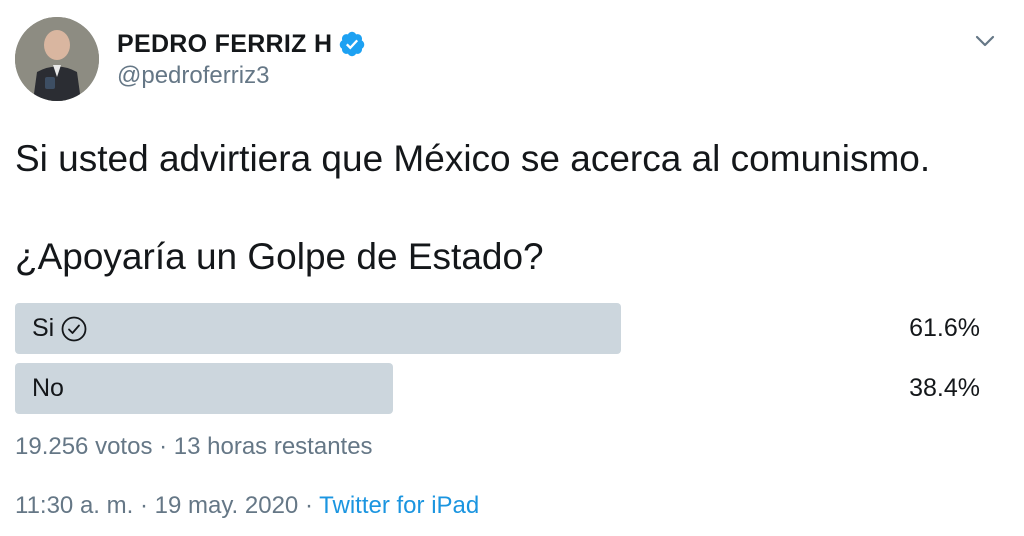 The height and width of the screenshot is (536, 1024). What do you see at coordinates (193, 76) in the screenshot?
I see `author-handle: @pedroferriz3` at bounding box center [193, 76].